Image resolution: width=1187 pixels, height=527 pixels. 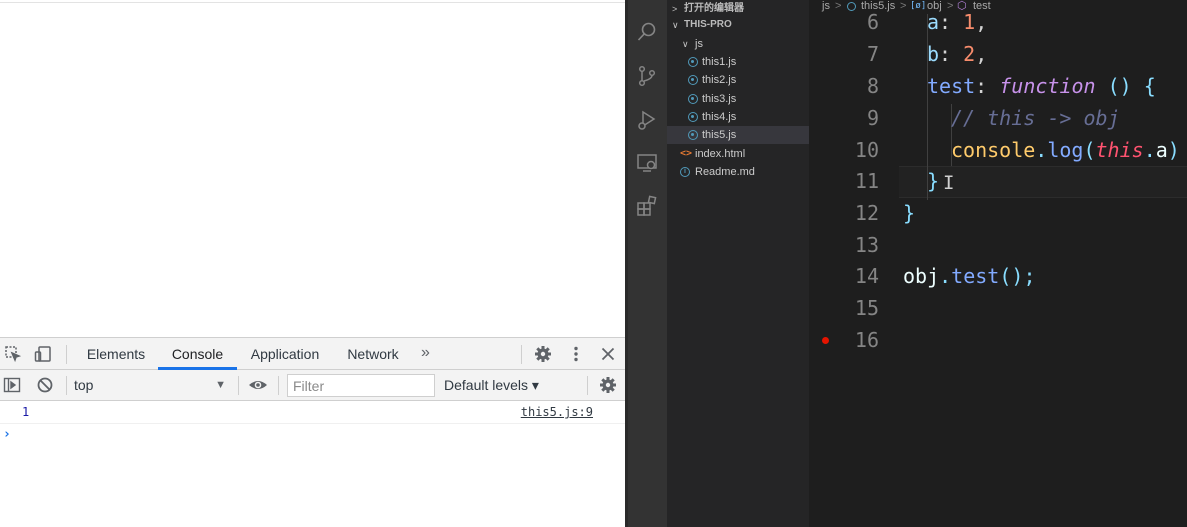 What do you see at coordinates (872, 86) in the screenshot?
I see `line-number: 8` at bounding box center [872, 86].